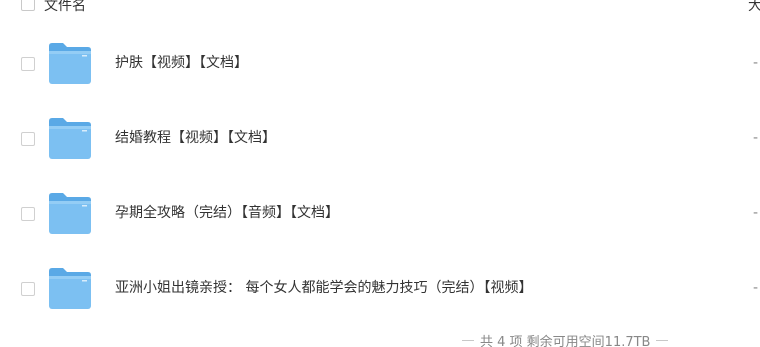 Image resolution: width=760 pixels, height=347 pixels. What do you see at coordinates (227, 213) in the screenshot?
I see `file-name-link: 孕期全攻略（完结）【音频】【文档】` at bounding box center [227, 213].